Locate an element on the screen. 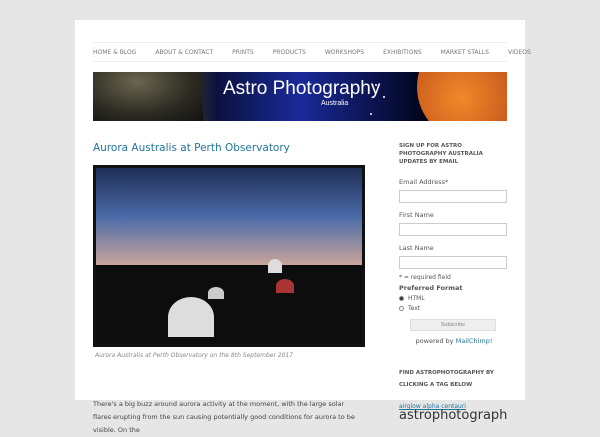 The height and width of the screenshot is (437, 600). banner-subtitle: Australia is located at coordinates (335, 103).